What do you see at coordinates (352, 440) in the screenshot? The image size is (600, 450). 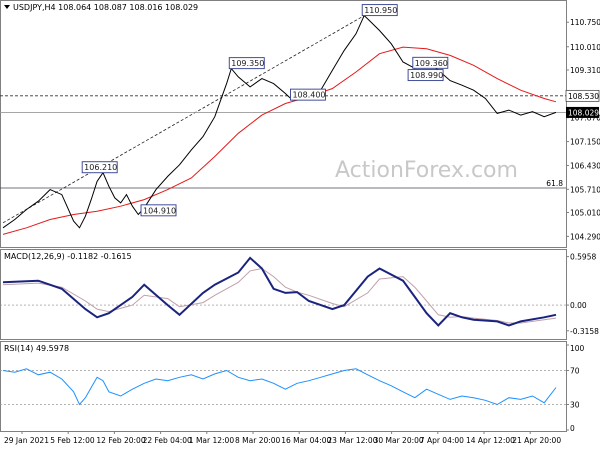 I see `x-tick-label: 23 Mar 12:00` at bounding box center [352, 440].